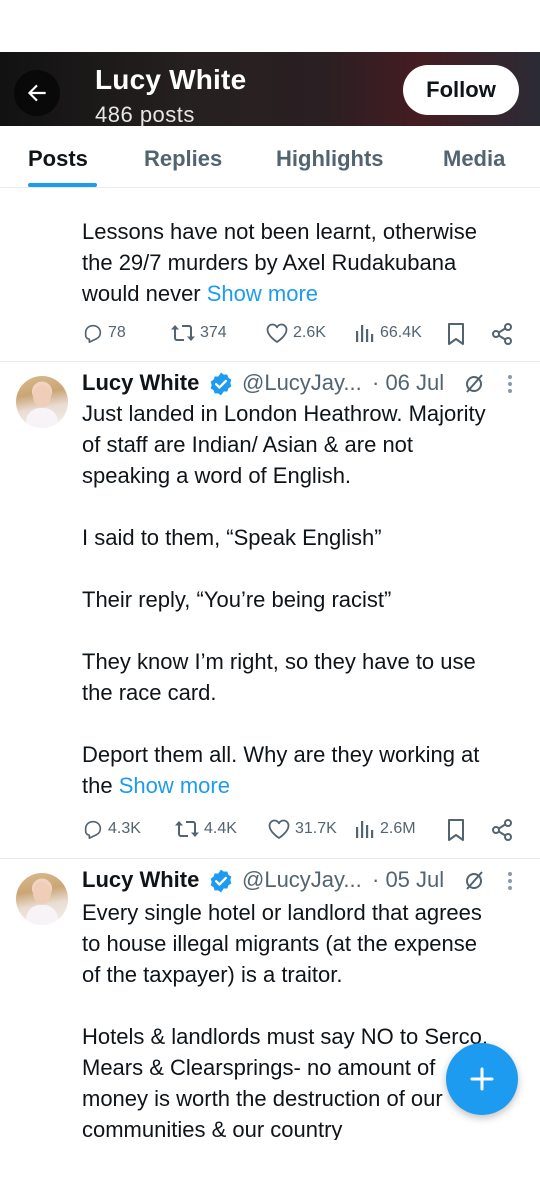 The width and height of the screenshot is (540, 1200). Describe the element at coordinates (213, 332) in the screenshot. I see `repost-count: 374` at that location.